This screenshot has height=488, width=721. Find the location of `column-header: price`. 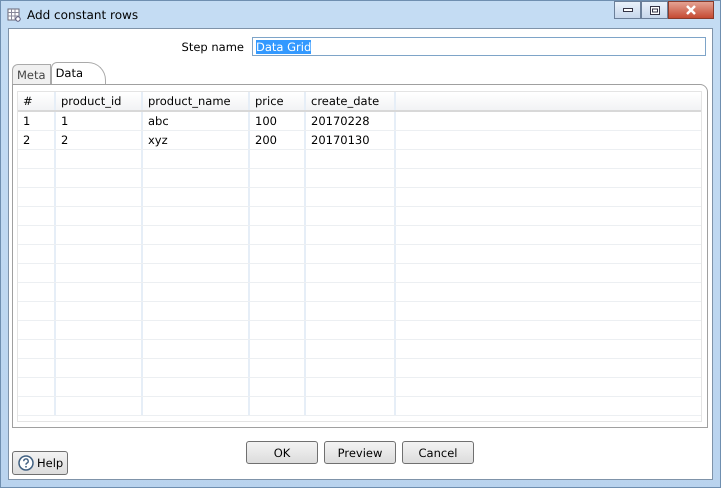

column-header: price is located at coordinates (278, 101).